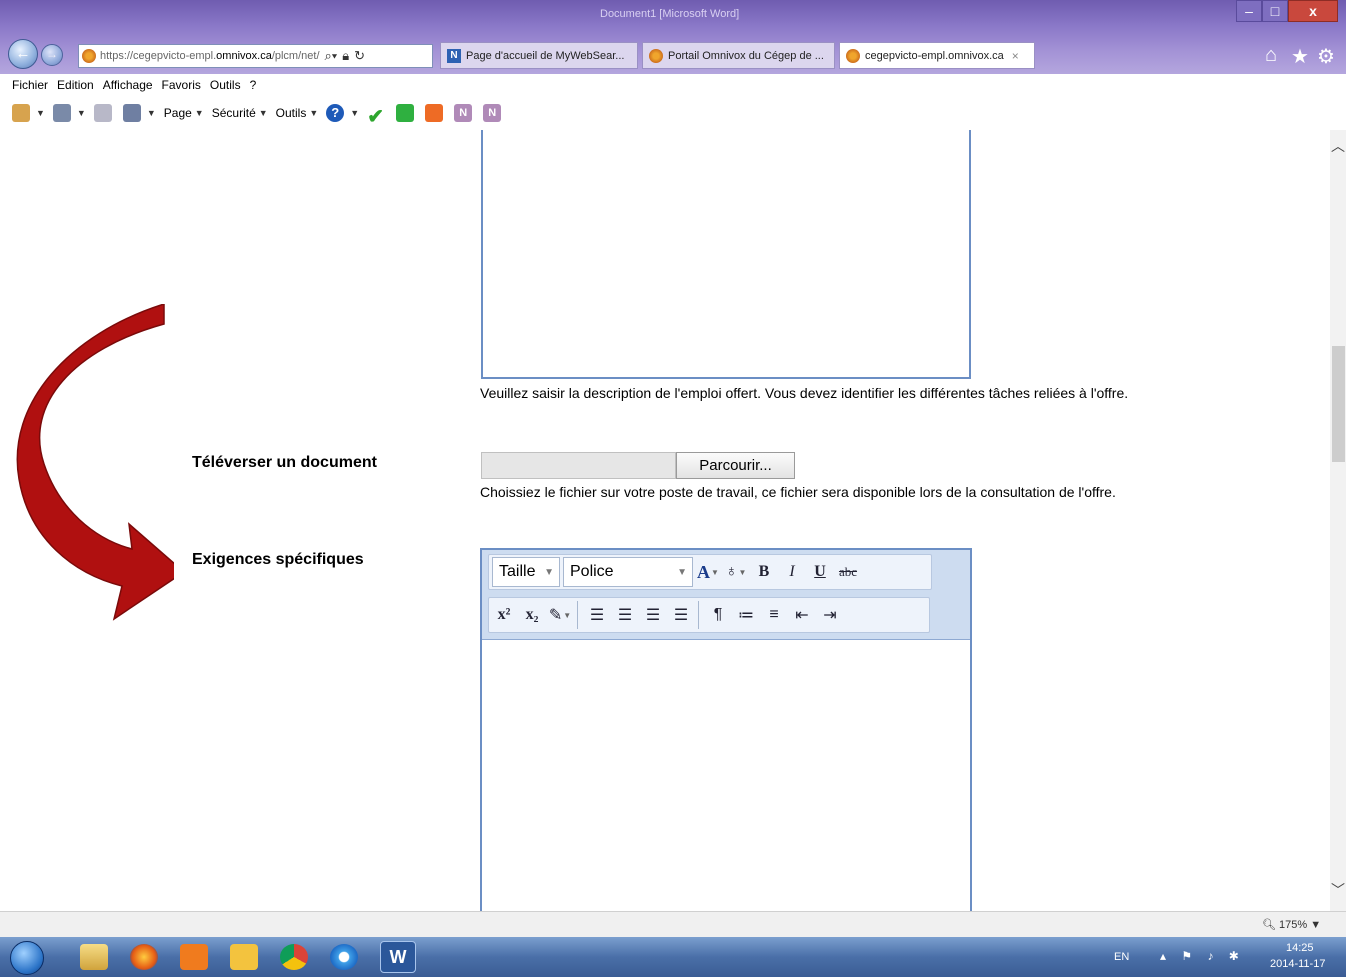  Describe the element at coordinates (23, 54) in the screenshot. I see `back-button: ←` at that location.